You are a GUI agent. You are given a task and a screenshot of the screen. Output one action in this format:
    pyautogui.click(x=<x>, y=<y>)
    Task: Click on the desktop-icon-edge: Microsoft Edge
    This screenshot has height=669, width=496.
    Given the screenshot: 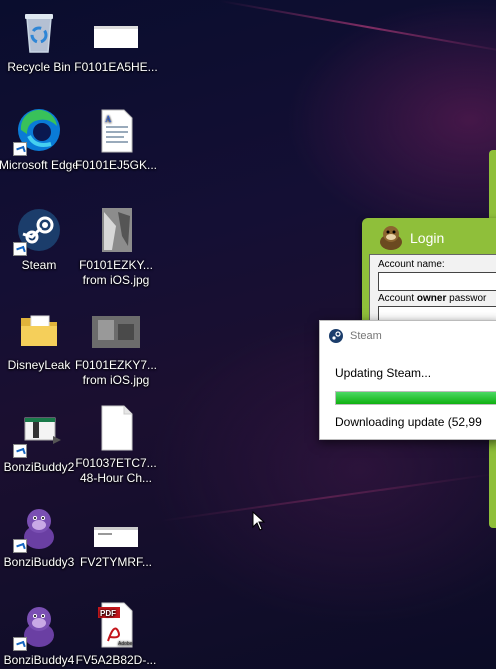 What is the action you would take?
    pyautogui.click(x=41, y=139)
    